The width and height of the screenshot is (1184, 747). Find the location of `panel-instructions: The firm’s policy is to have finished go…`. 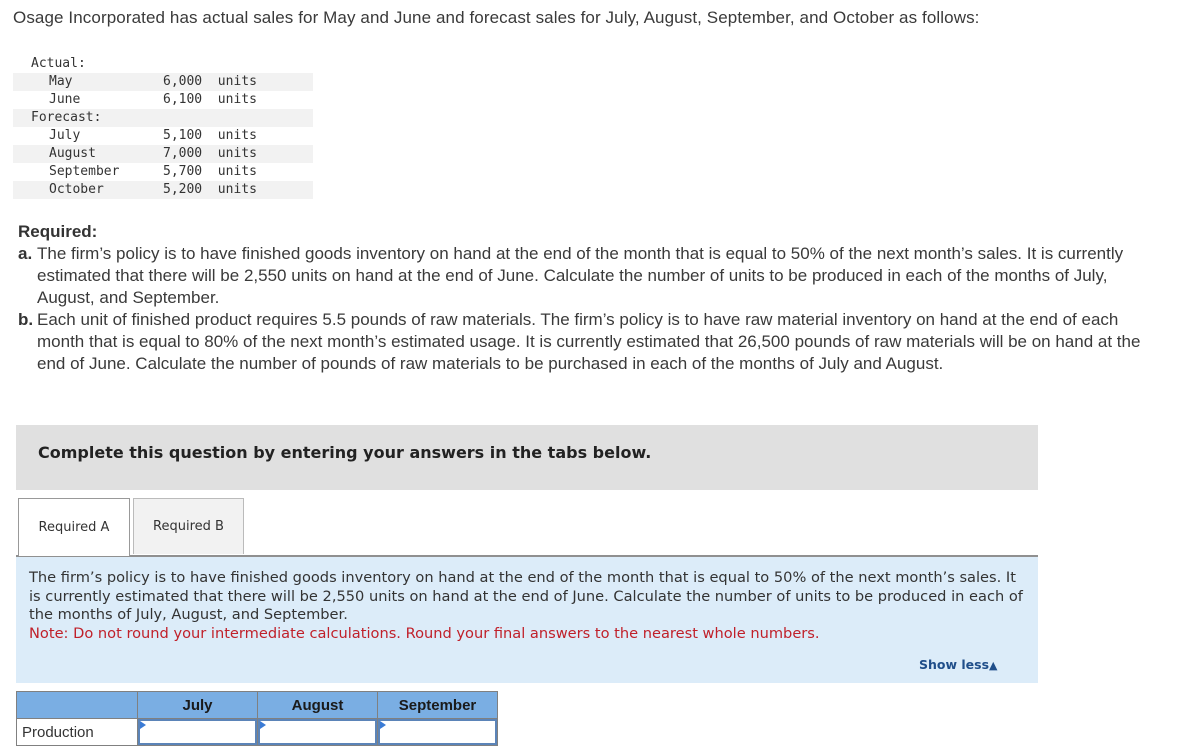

panel-instructions: The firm’s policy is to have finished go… is located at coordinates (526, 596).